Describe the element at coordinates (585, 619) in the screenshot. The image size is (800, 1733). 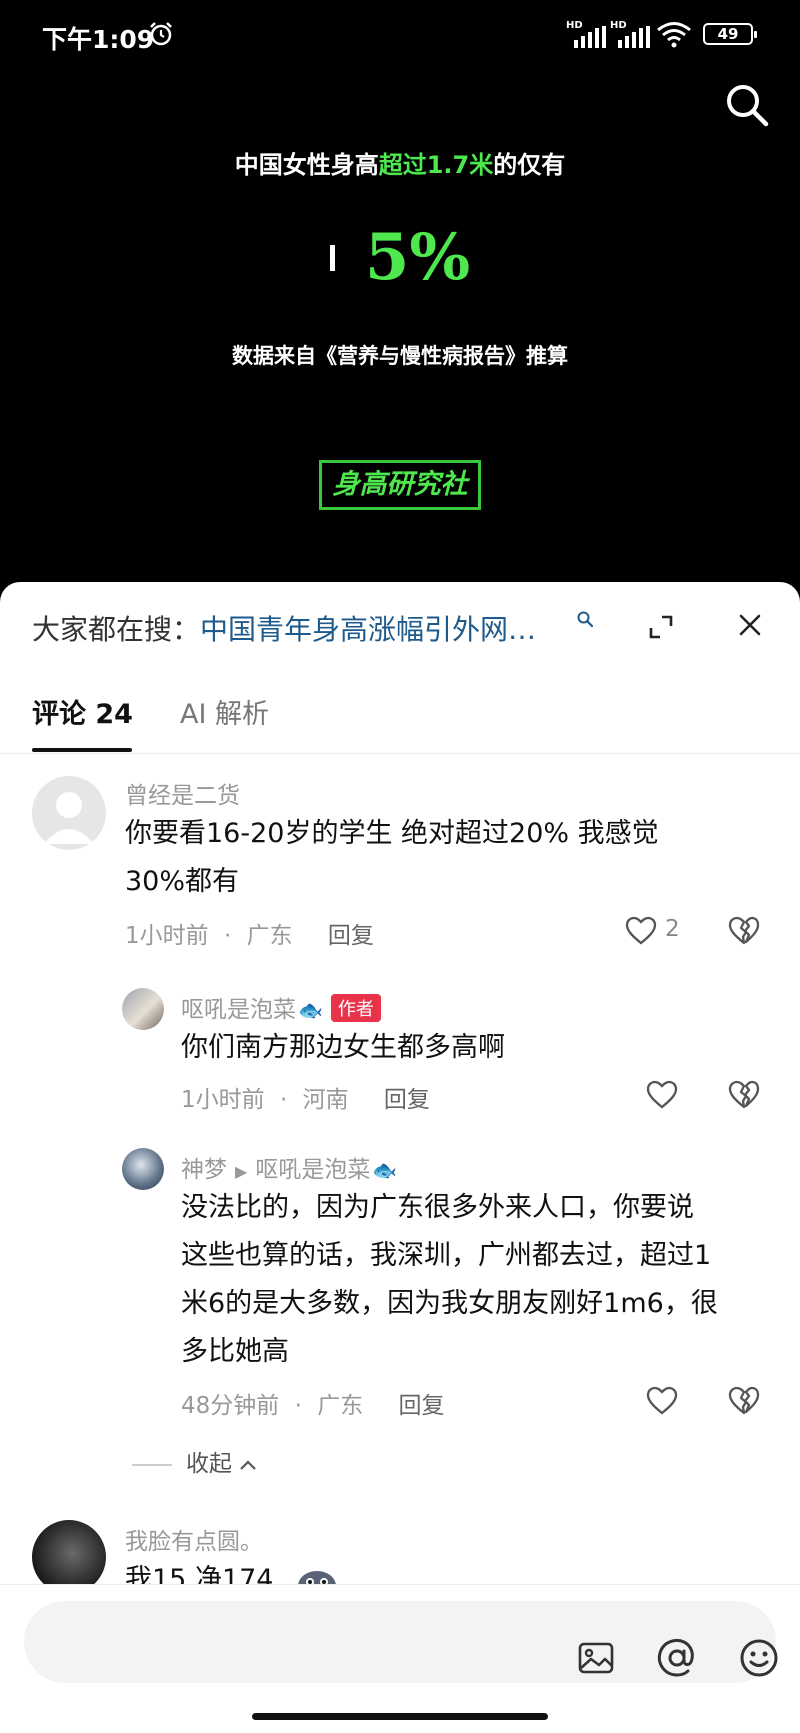
I see `mini-search-icon` at that location.